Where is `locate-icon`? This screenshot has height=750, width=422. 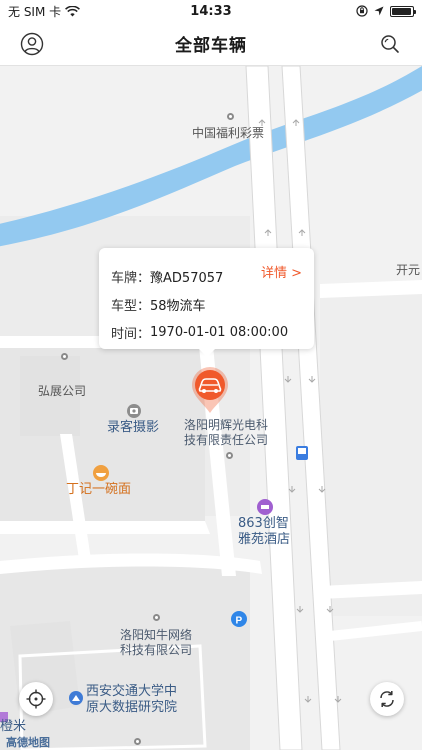
locate-icon is located at coordinates (36, 699).